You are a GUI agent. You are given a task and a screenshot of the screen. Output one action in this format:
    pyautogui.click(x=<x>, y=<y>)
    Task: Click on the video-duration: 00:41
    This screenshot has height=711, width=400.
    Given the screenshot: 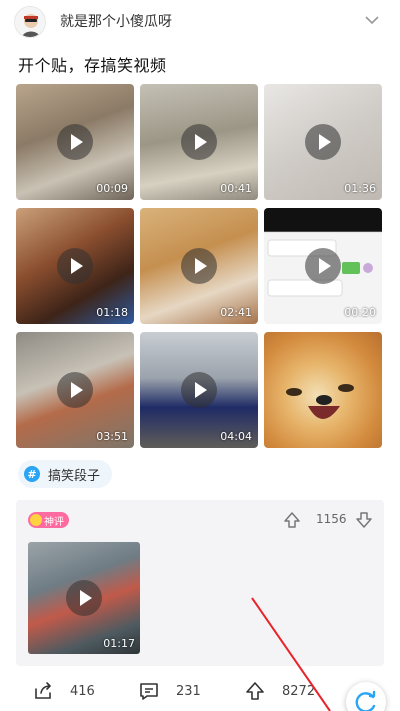 What is the action you would take?
    pyautogui.click(x=236, y=188)
    